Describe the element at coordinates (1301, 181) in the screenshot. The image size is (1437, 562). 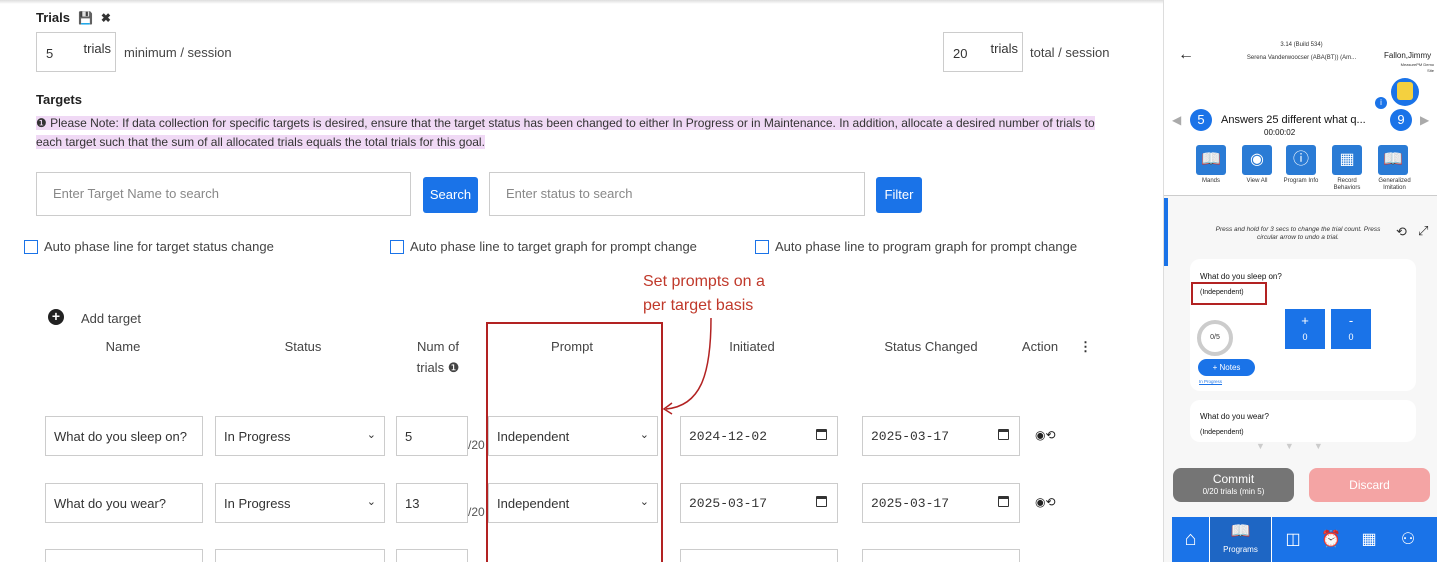
I see `tile-label: Program Info` at that location.